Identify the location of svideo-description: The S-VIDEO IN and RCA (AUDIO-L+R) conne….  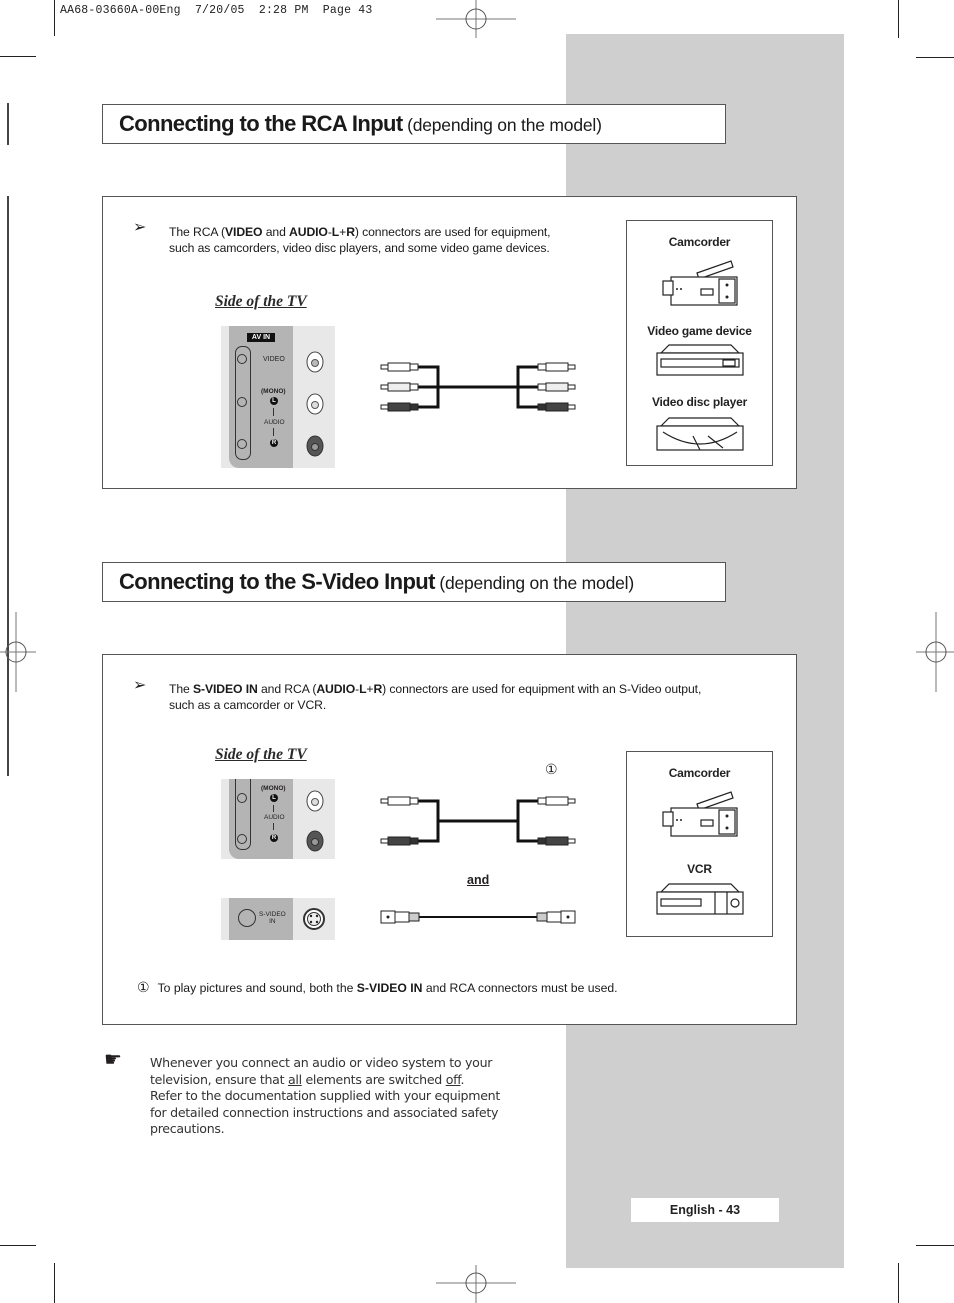
(435, 697).